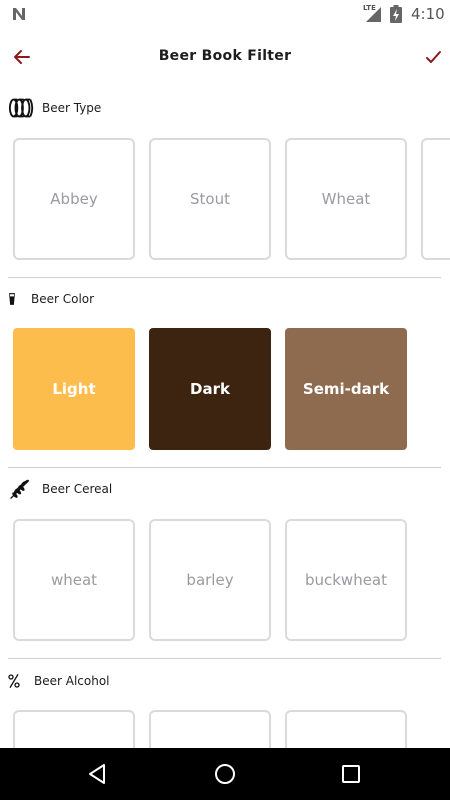  What do you see at coordinates (351, 774) in the screenshot?
I see `recents-square-icon` at bounding box center [351, 774].